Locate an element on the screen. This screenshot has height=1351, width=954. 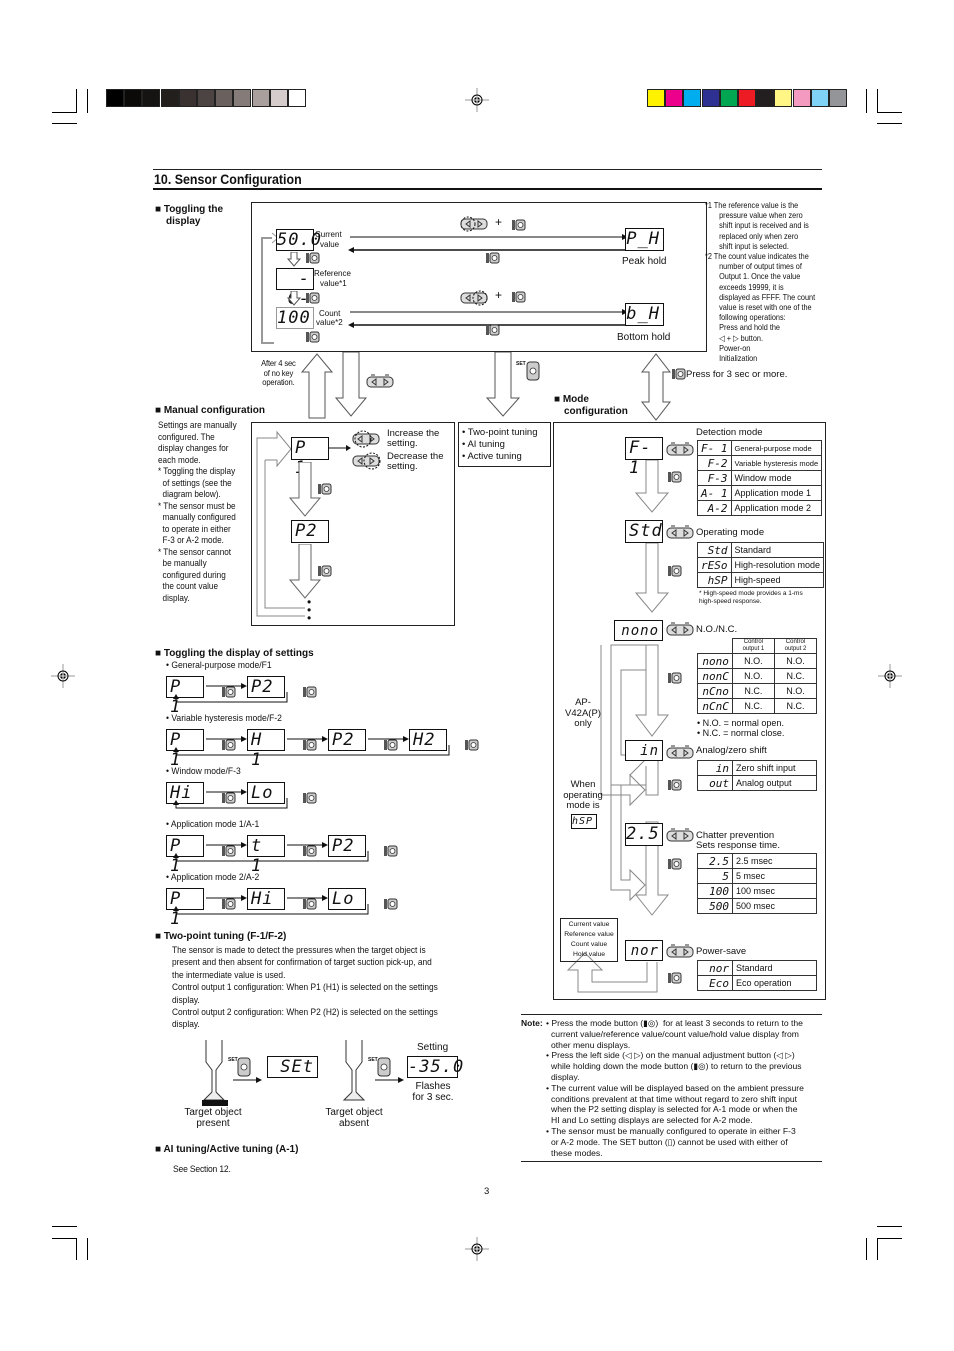
two-point-paragraph-line: display. is located at coordinates (186, 1000).